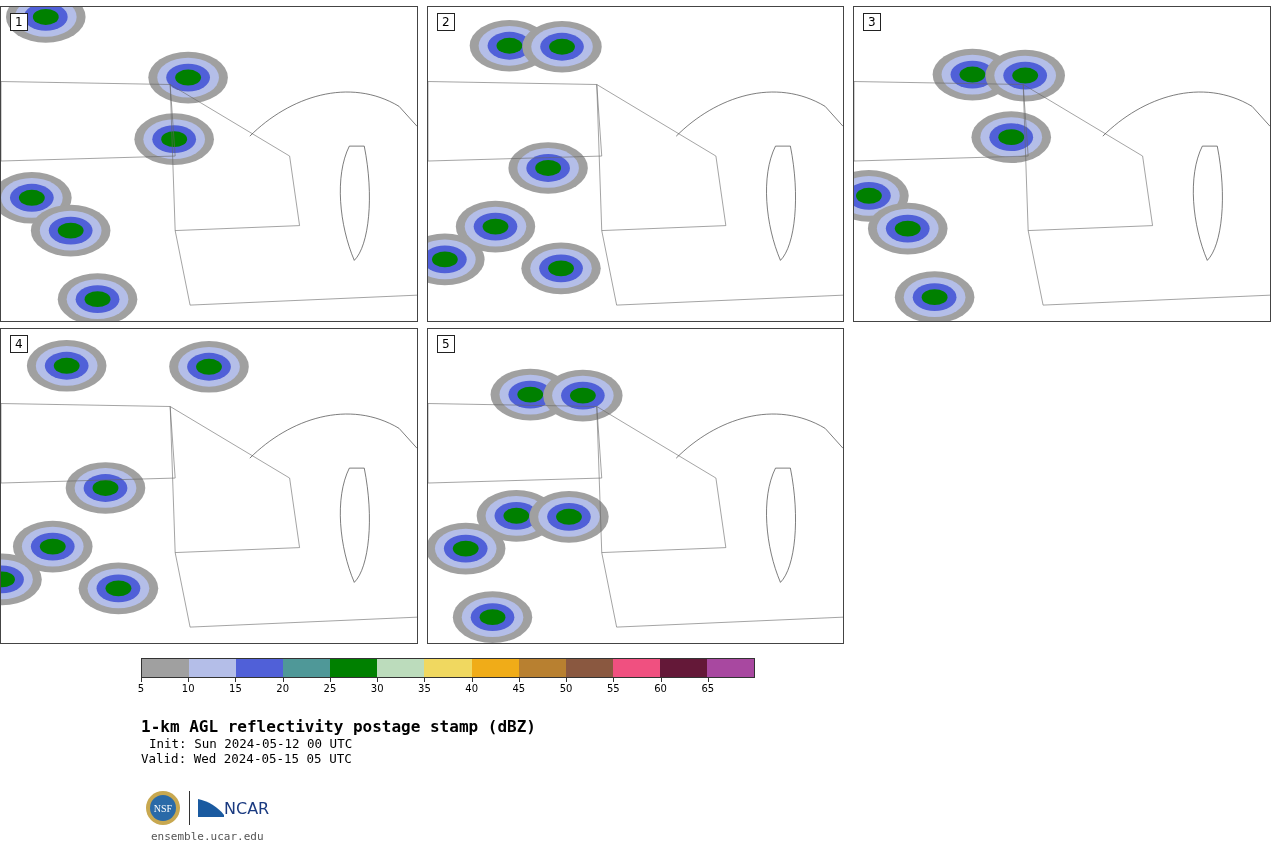 The image size is (1280, 844). Describe the element at coordinates (872, 22) in the screenshot. I see `panel-number: 3` at that location.